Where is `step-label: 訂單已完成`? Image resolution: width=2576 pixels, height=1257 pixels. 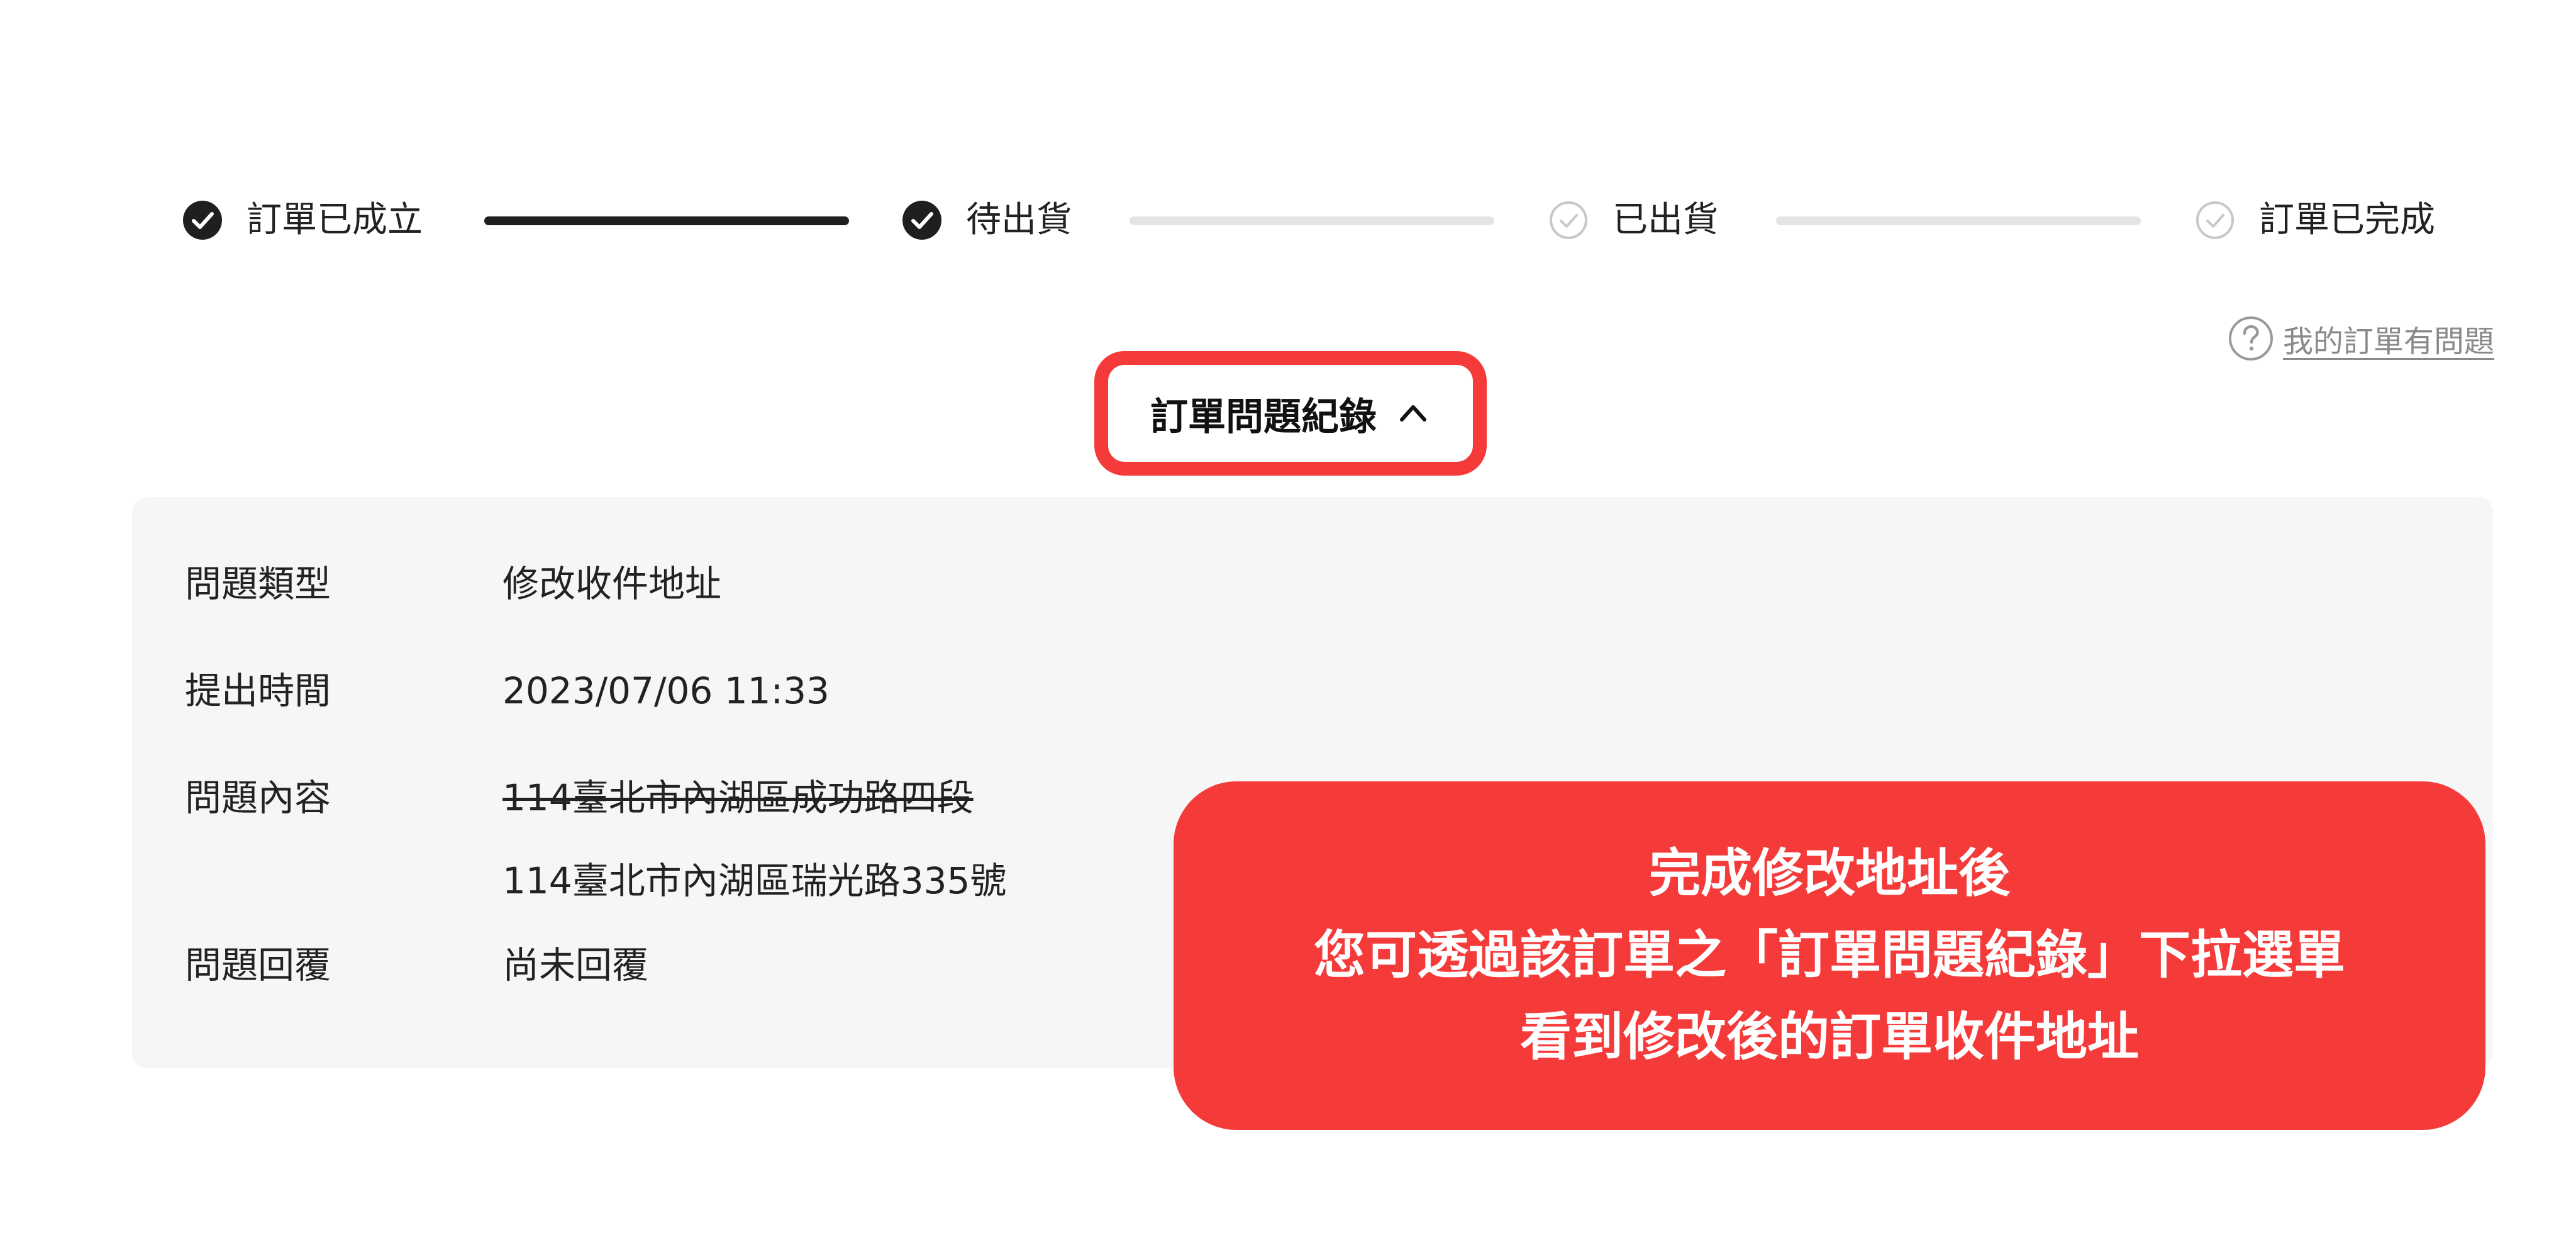
step-label: 訂單已完成 is located at coordinates (2347, 219).